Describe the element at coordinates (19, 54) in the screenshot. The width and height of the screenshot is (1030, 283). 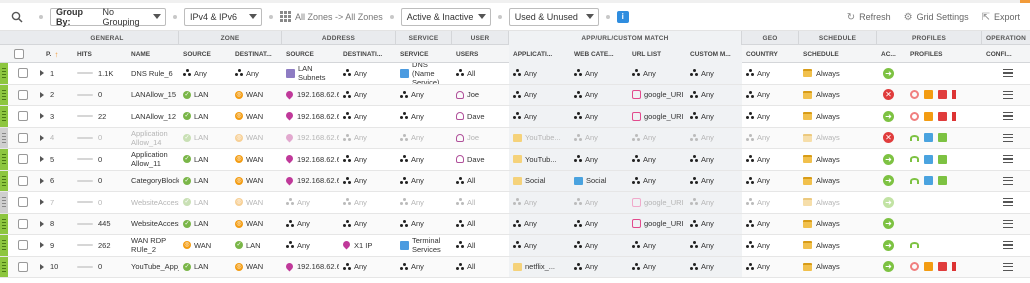
I see `select-all-checkbox` at that location.